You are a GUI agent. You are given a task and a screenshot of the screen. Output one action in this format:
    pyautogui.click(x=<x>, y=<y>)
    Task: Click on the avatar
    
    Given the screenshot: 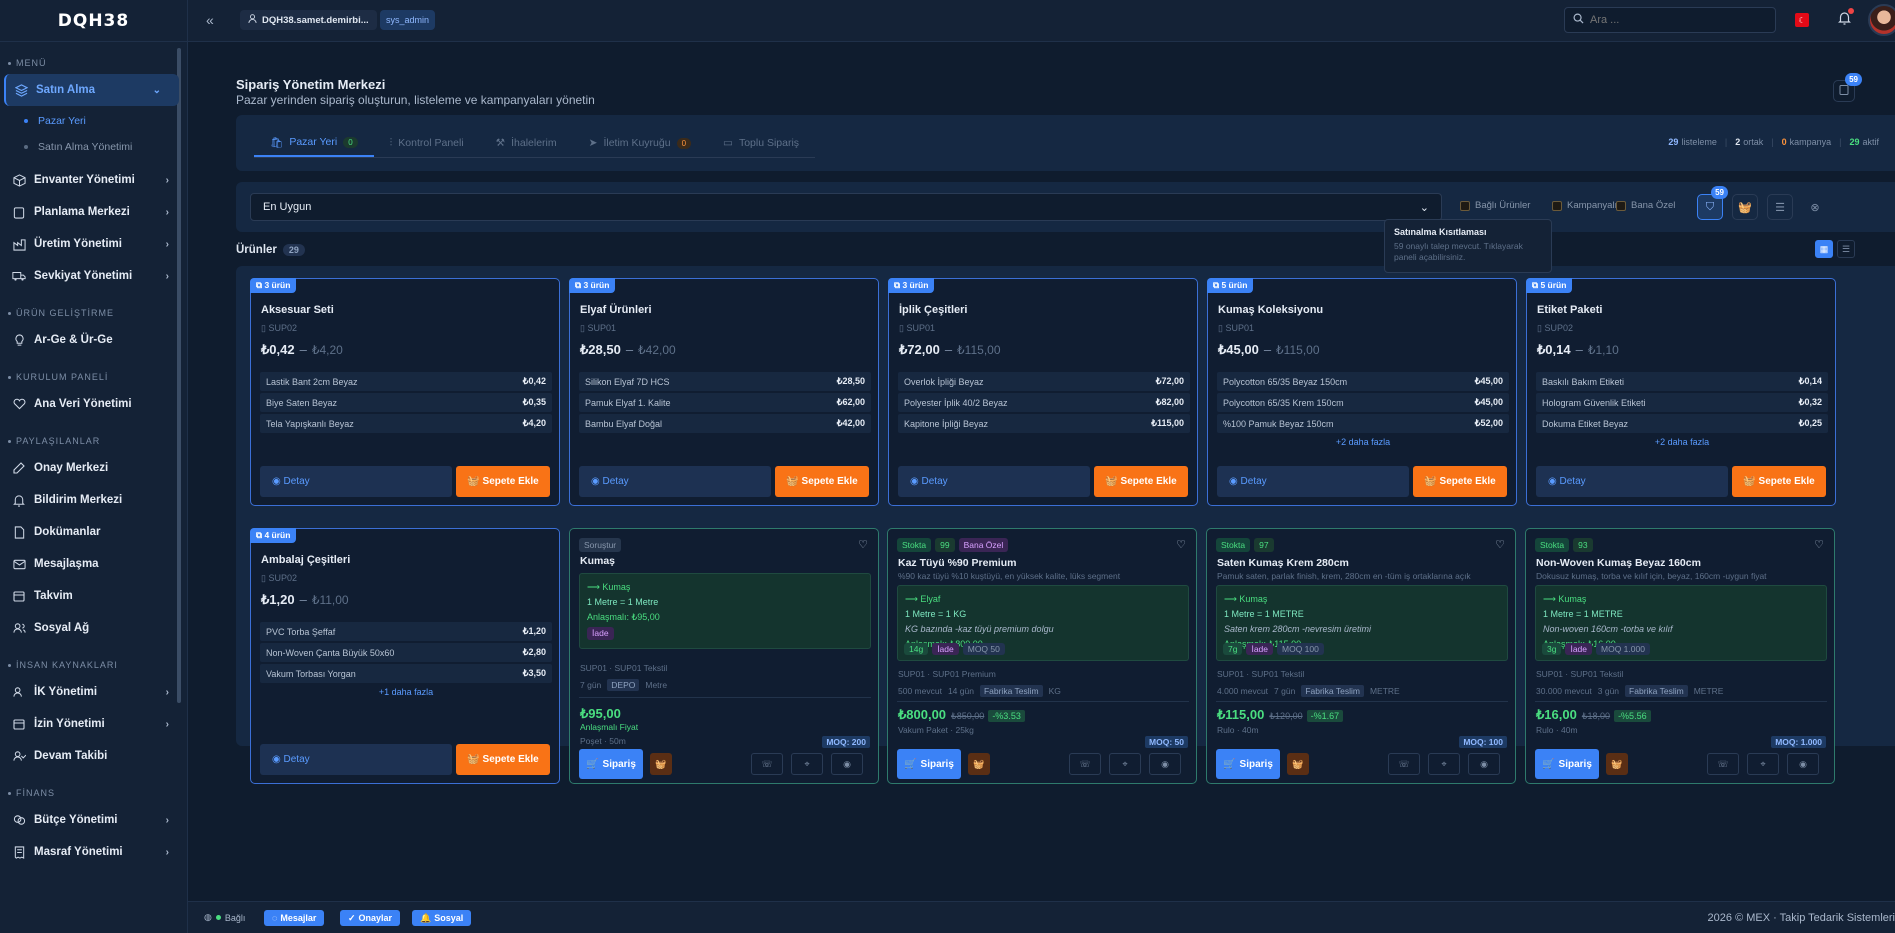 What is the action you would take?
    pyautogui.click(x=1881, y=20)
    